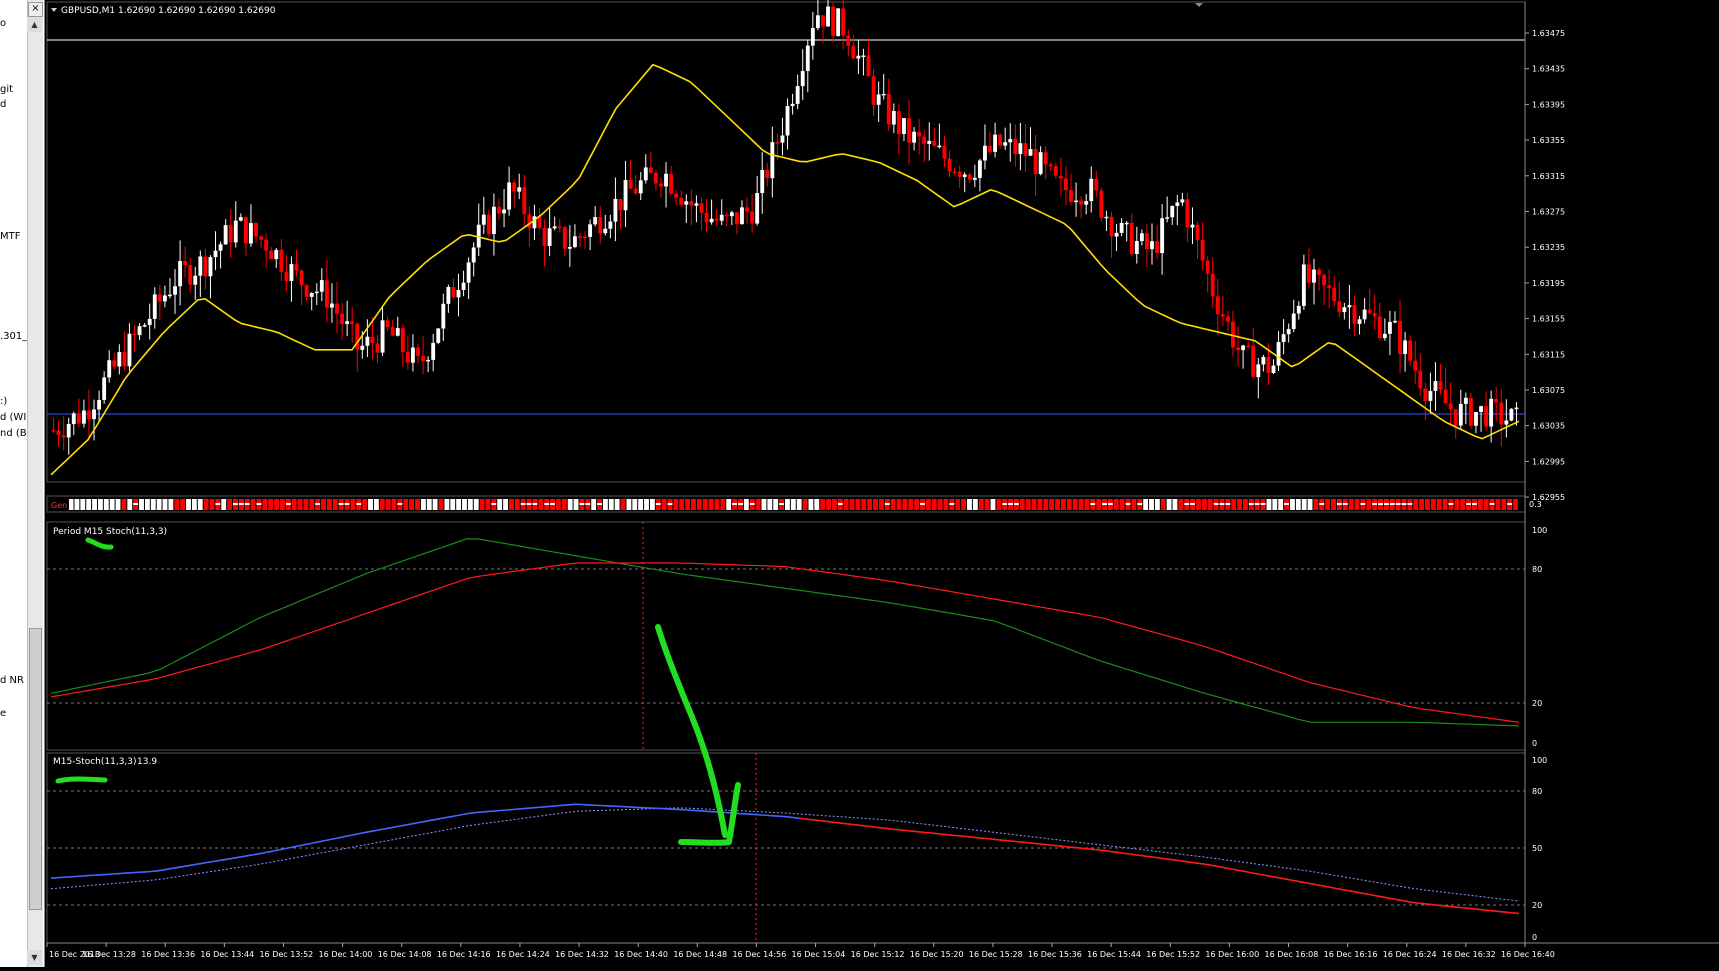  I want to click on price-label: 1.63035, so click(1548, 426).